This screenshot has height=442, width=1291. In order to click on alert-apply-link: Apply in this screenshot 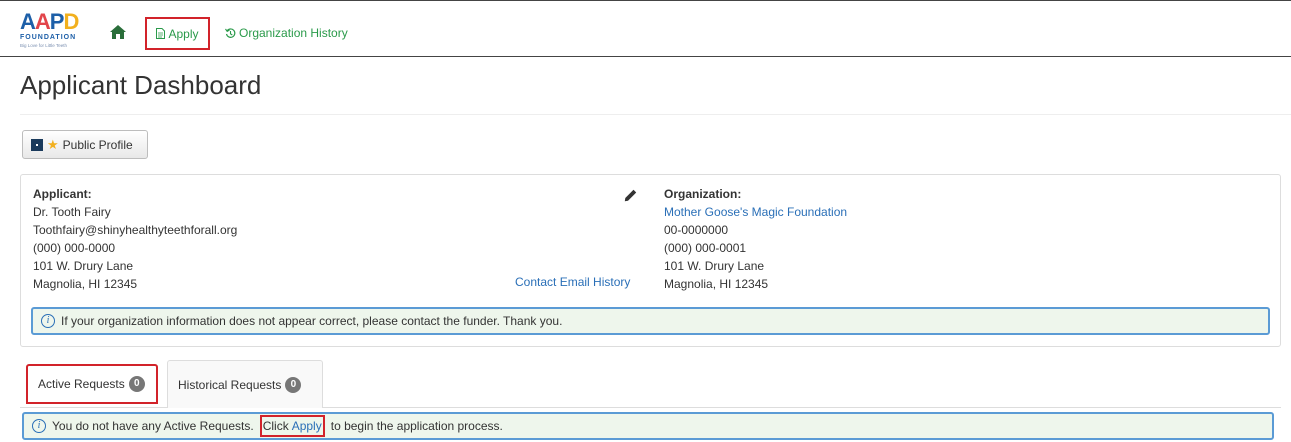, I will do `click(307, 426)`.